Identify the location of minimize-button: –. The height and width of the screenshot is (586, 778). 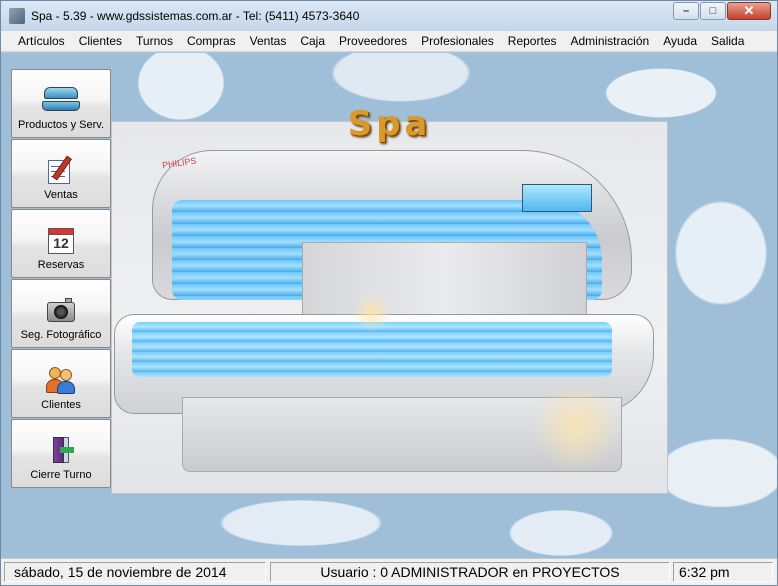
(686, 11).